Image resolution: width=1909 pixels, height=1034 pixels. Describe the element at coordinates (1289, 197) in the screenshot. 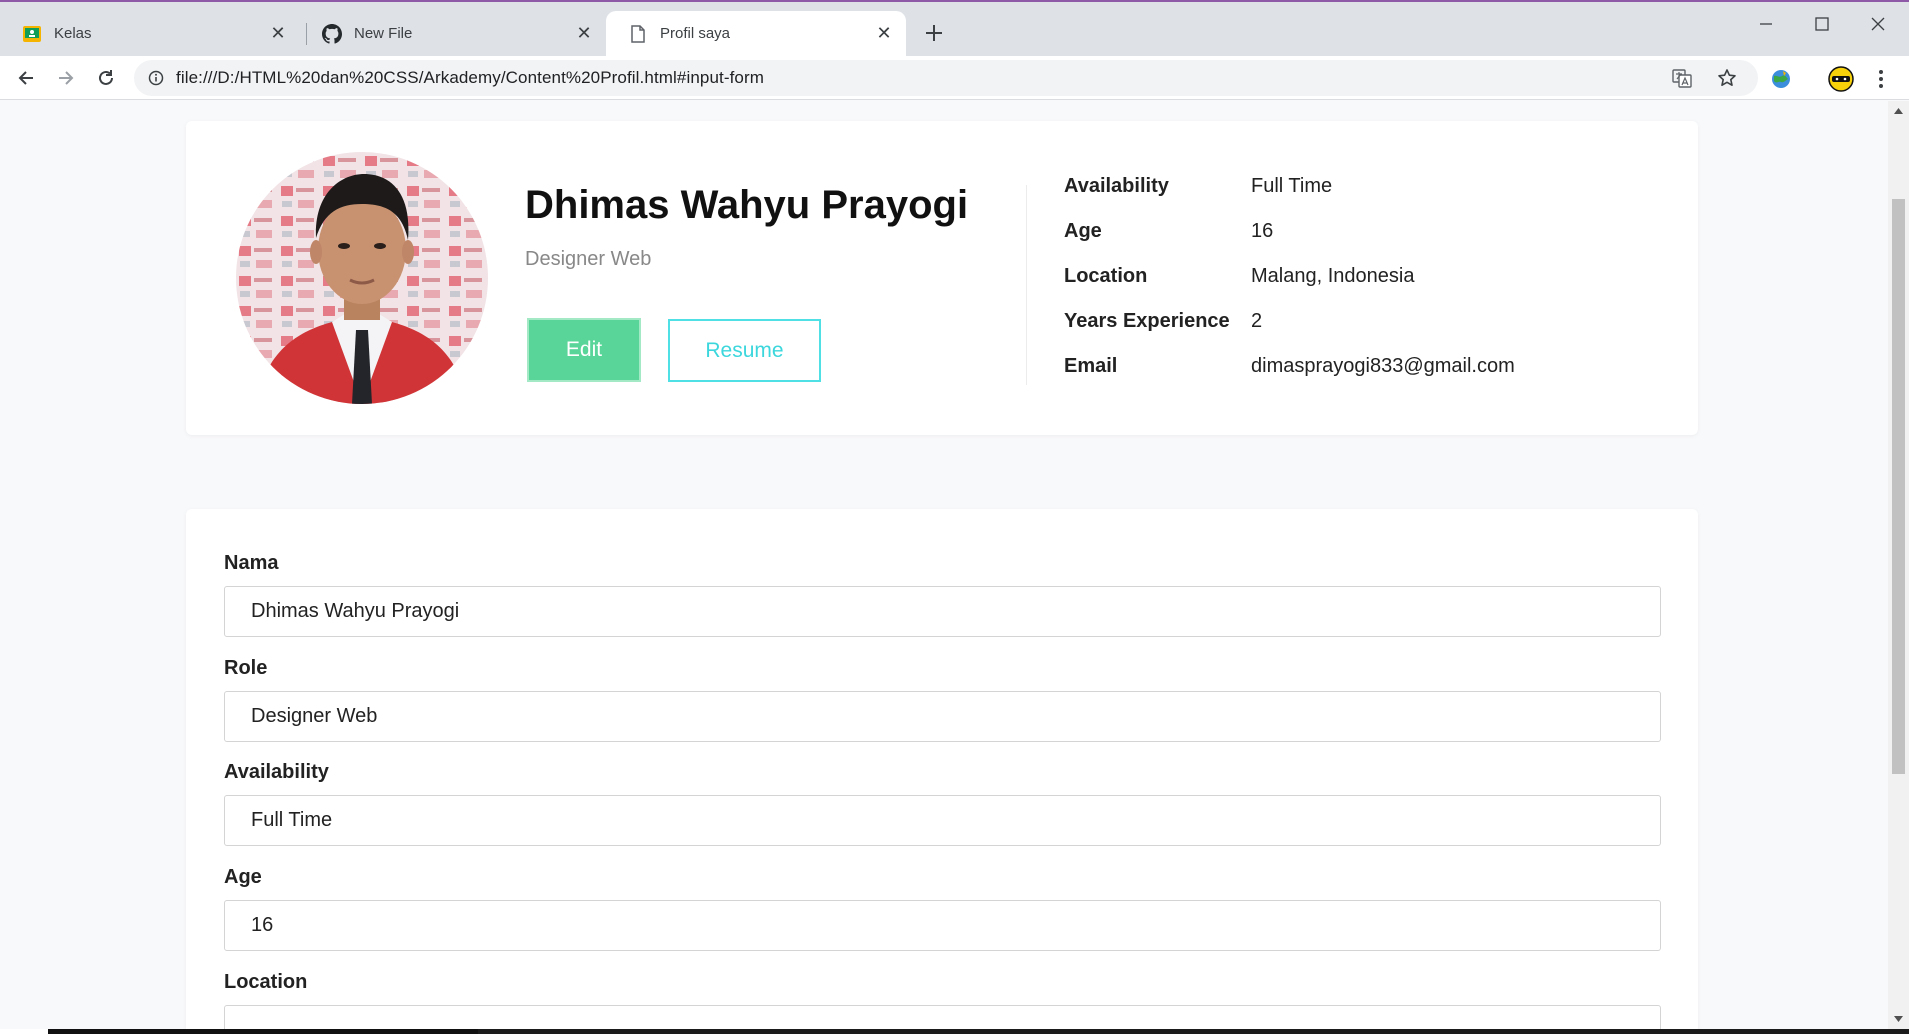

I see `detail-row-availability: Availability Full Time` at that location.